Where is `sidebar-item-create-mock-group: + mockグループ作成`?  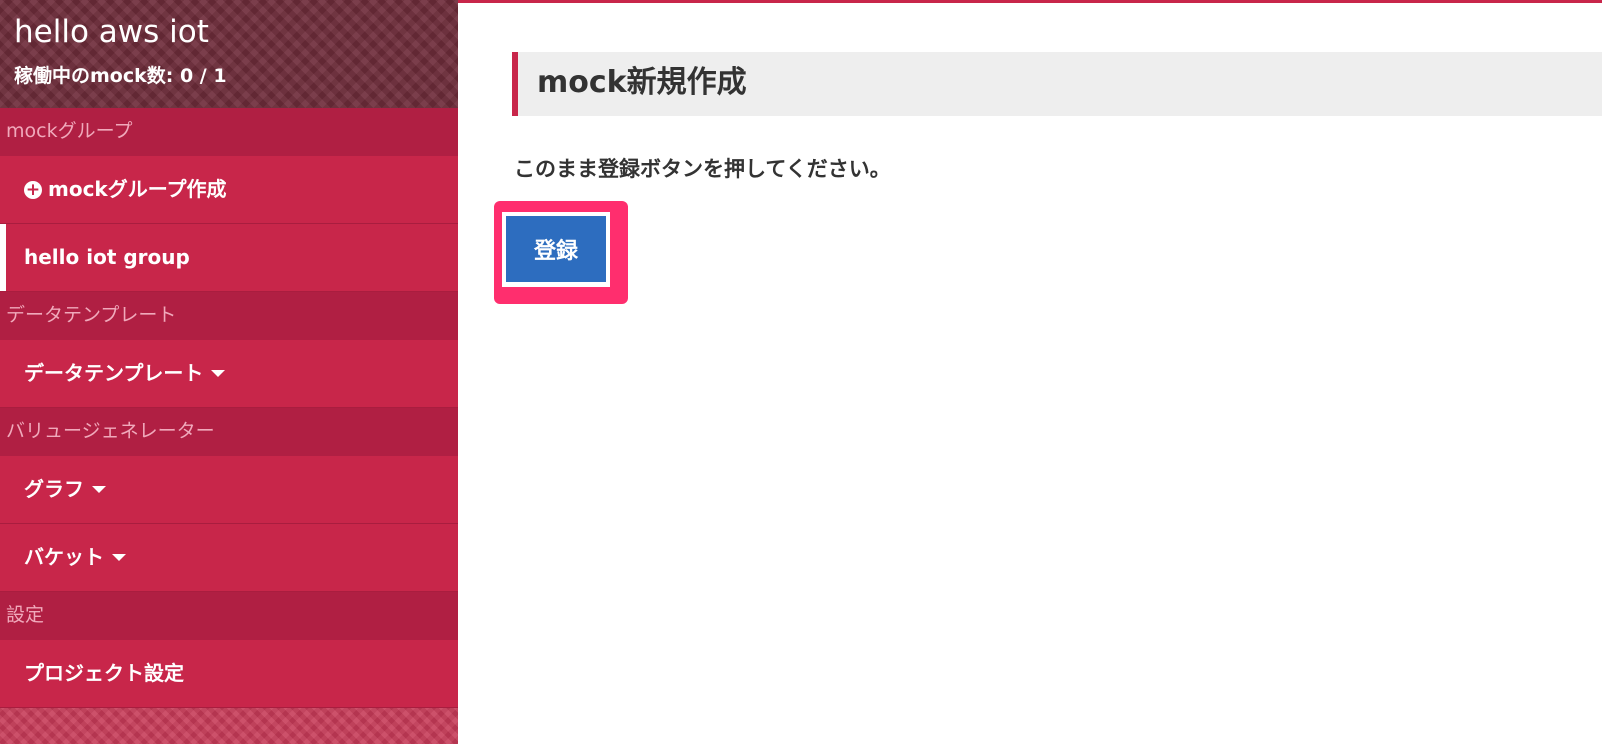
sidebar-item-create-mock-group: + mockグループ作成 is located at coordinates (229, 190).